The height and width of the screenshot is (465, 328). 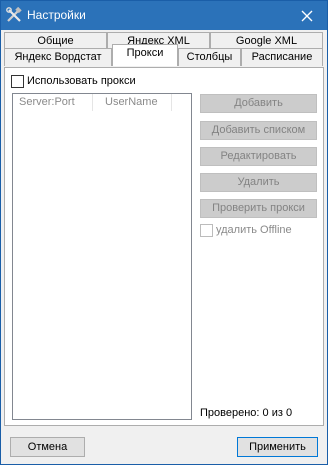 What do you see at coordinates (135, 102) in the screenshot?
I see `column-header-username: UserName` at bounding box center [135, 102].